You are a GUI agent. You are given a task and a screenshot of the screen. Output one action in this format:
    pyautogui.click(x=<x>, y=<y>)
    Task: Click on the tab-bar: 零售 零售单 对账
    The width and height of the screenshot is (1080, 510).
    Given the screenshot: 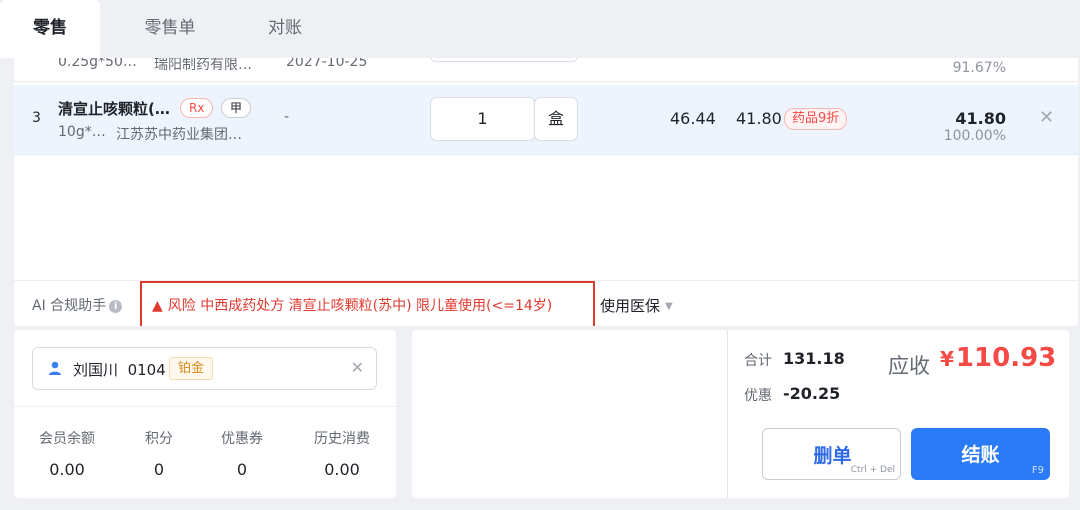 What is the action you would take?
    pyautogui.click(x=540, y=29)
    